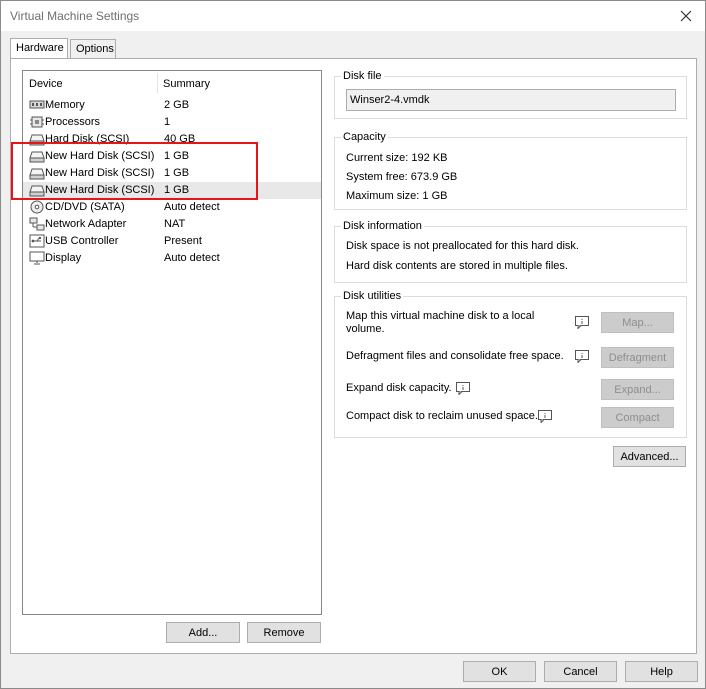  I want to click on device-row-new-hard-disk-1: New Hard Disk (SCSI) 1 GB, so click(172, 156).